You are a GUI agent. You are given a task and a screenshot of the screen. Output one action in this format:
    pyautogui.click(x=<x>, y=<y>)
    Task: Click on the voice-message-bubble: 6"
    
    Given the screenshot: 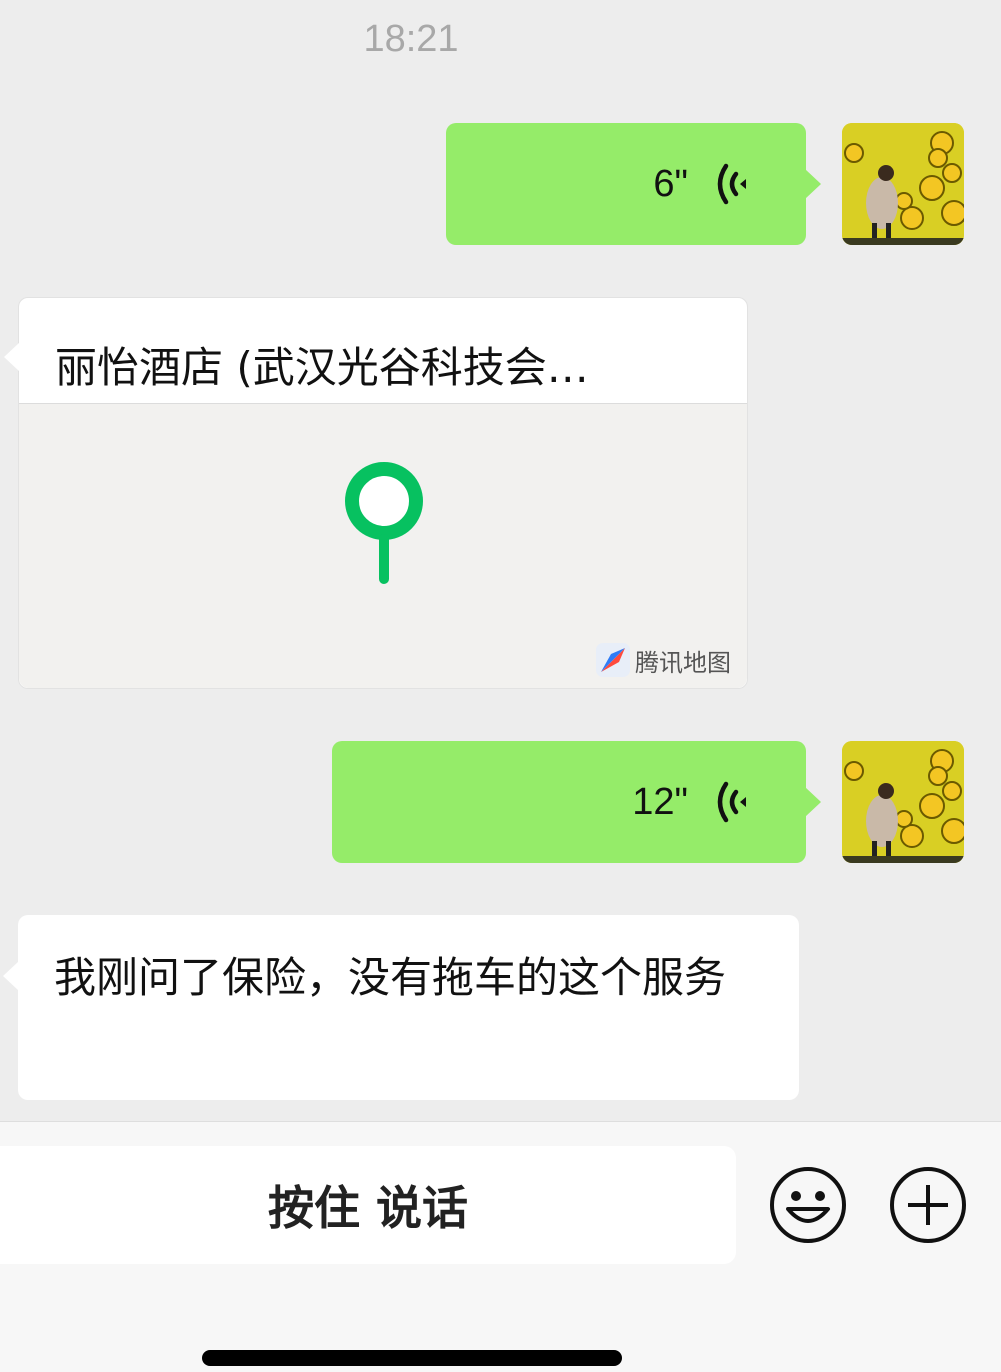 What is the action you would take?
    pyautogui.click(x=633, y=184)
    